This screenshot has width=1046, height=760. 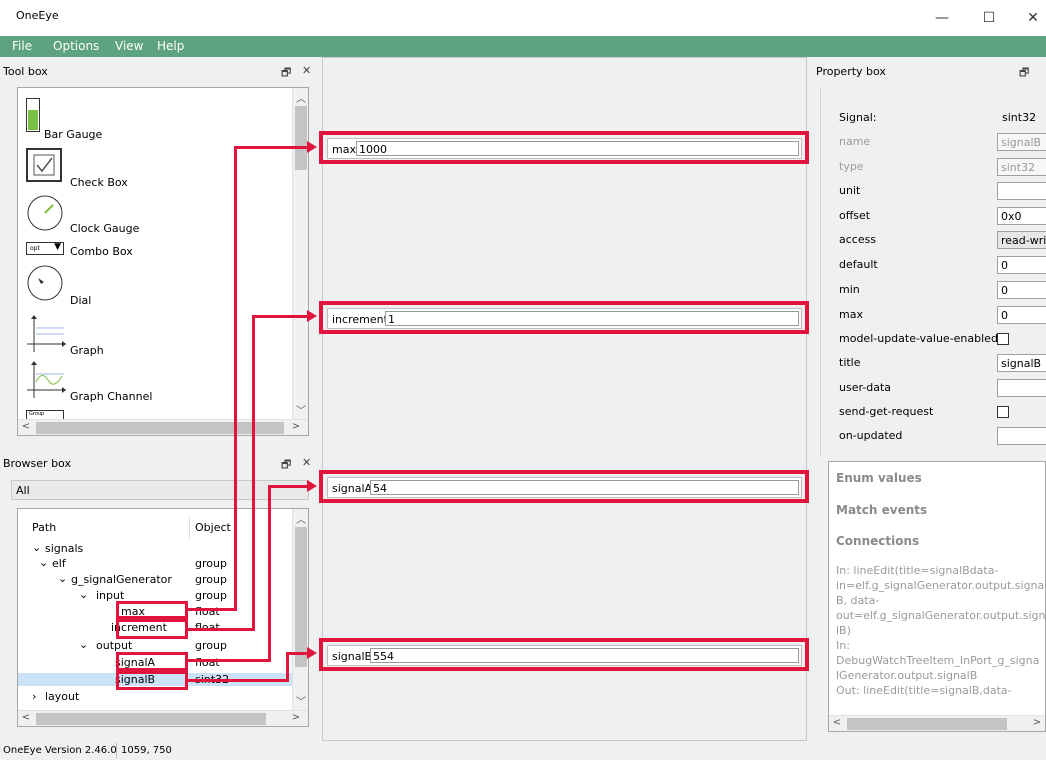 I want to click on prop-row-title: title signalB, so click(x=942, y=363).